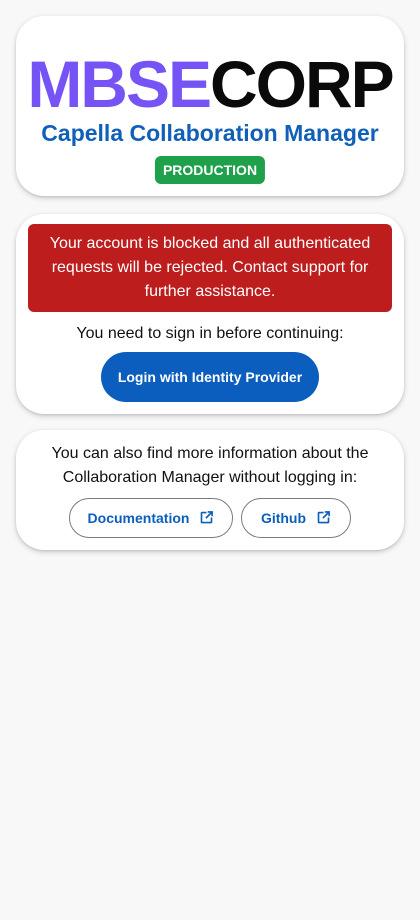  I want to click on login-identity-provider-button: Login with Identity Provider, so click(210, 377).